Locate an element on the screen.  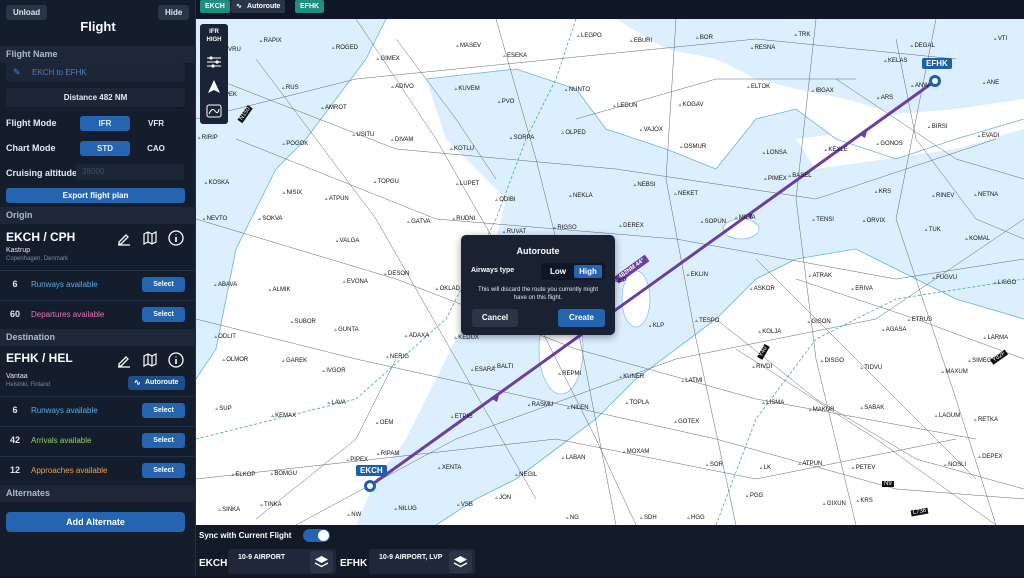
waypoint-marker: ▵ SIMEG is located at coordinates (979, 361).